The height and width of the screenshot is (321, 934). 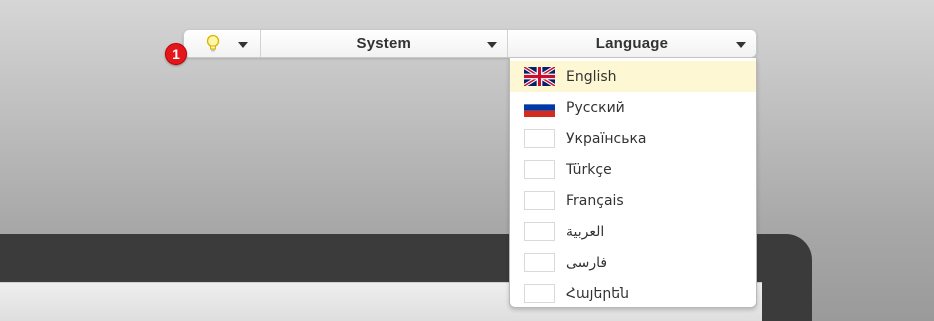 I want to click on language-menu-button: Language, so click(x=632, y=43).